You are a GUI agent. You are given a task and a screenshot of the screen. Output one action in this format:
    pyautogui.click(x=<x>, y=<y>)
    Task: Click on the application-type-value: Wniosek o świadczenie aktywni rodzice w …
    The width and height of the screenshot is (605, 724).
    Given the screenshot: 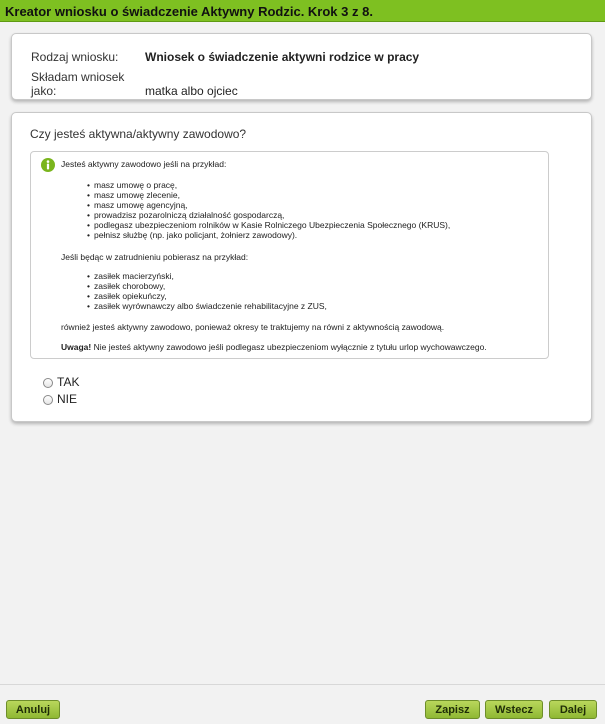 What is the action you would take?
    pyautogui.click(x=282, y=57)
    